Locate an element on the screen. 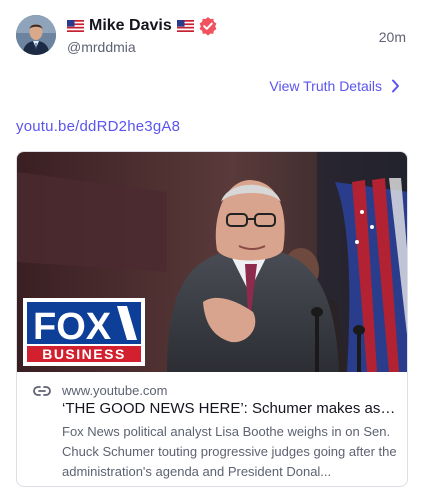 This screenshot has height=500, width=424. verified-badge-icon is located at coordinates (208, 26).